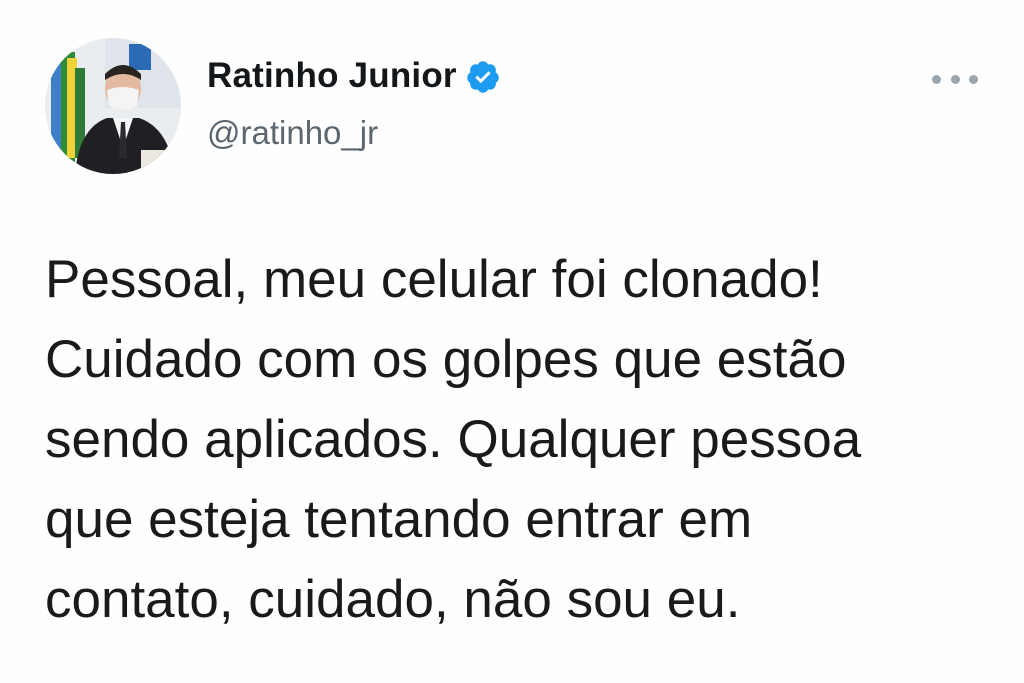 The width and height of the screenshot is (1024, 683). I want to click on profile-photo-icon, so click(113, 106).